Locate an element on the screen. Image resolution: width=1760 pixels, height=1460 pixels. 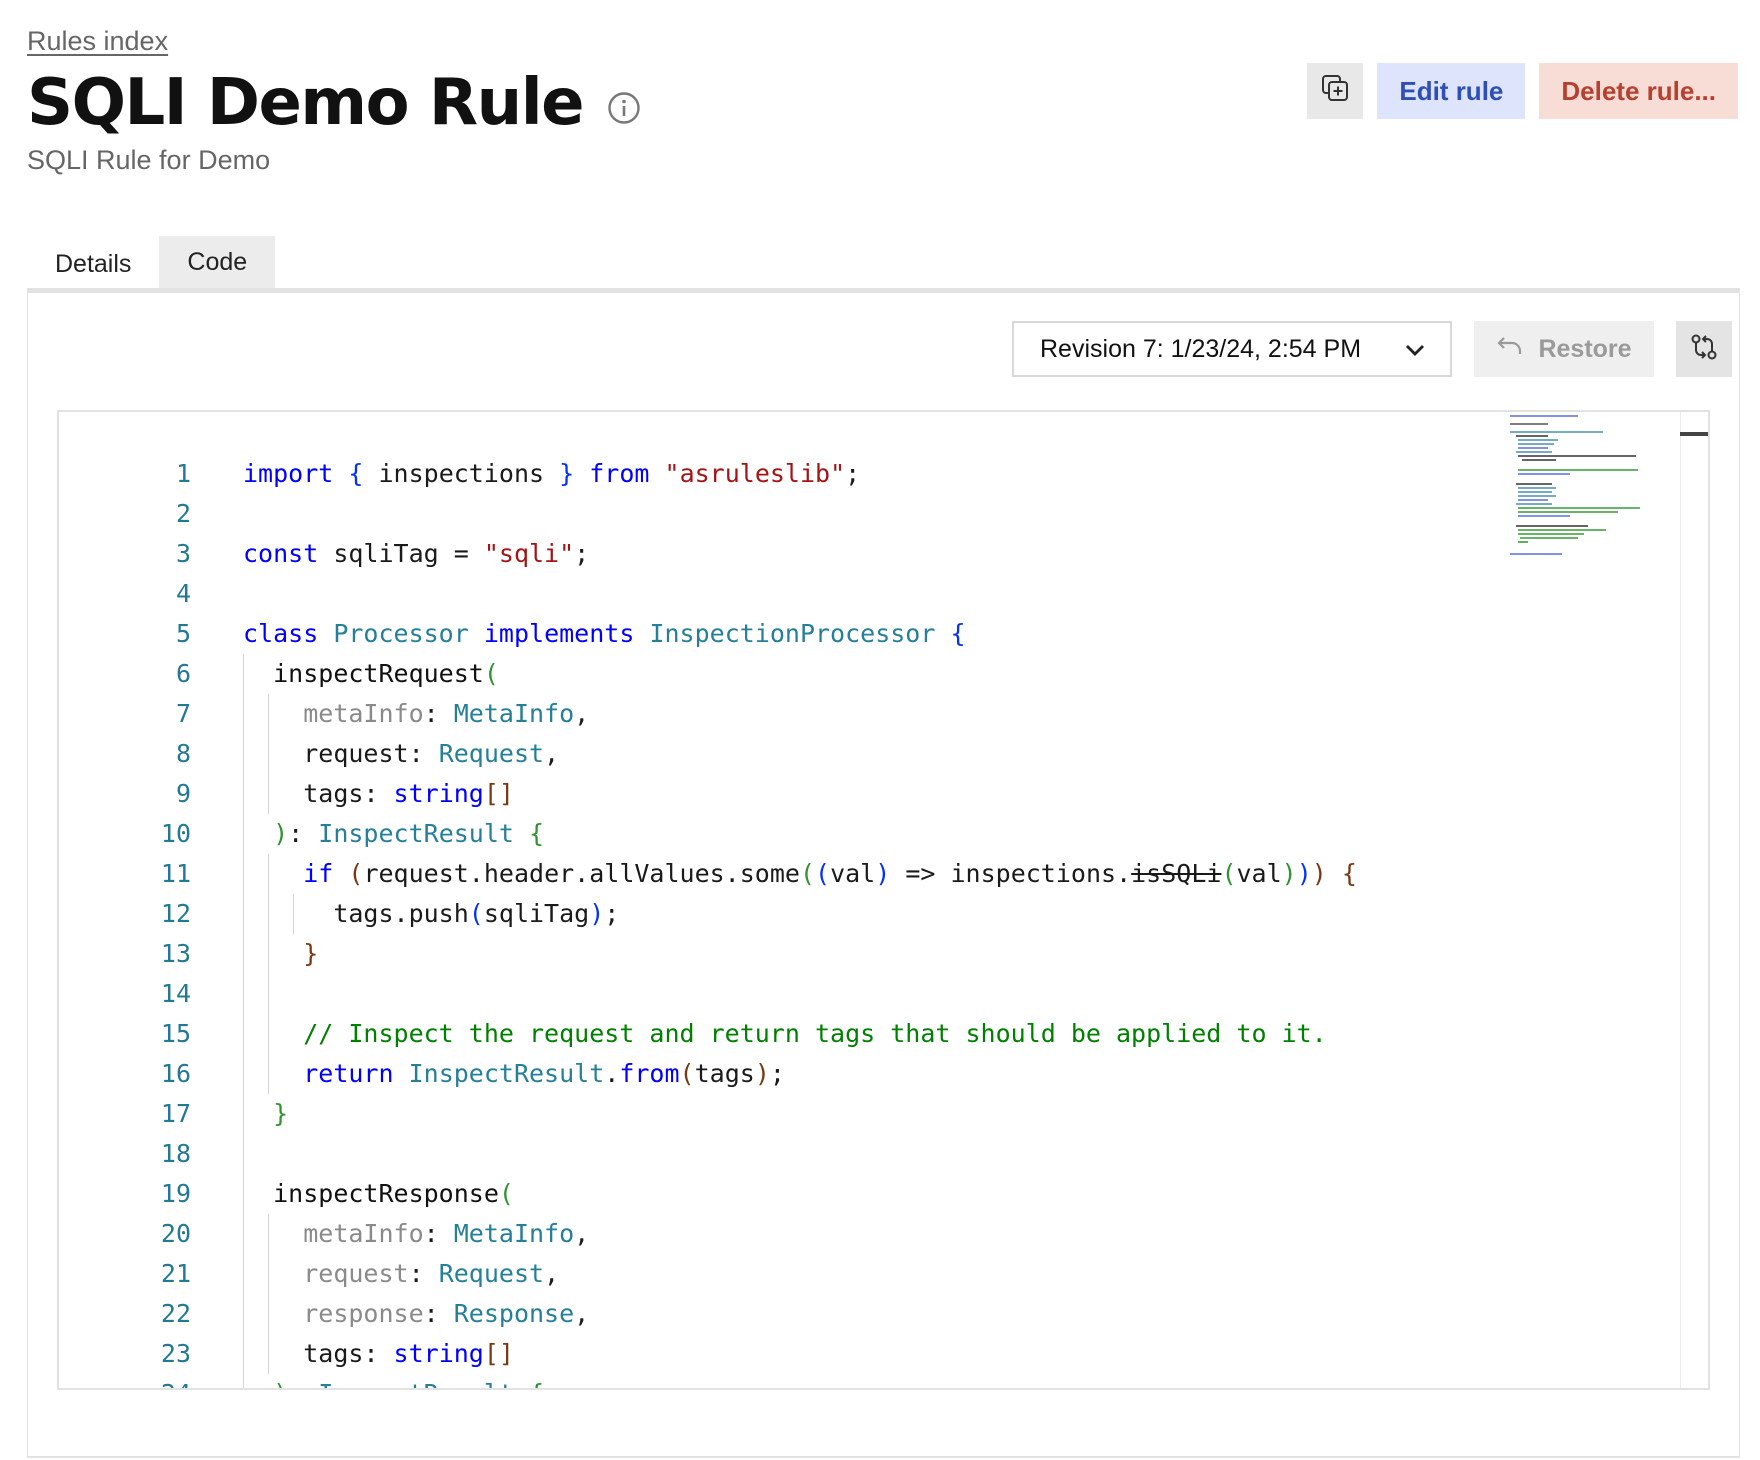
line-number: 15 is located at coordinates (175, 1033).